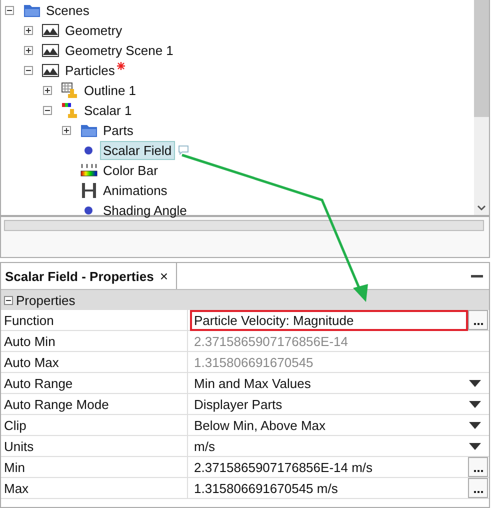  What do you see at coordinates (130, 170) in the screenshot?
I see `tree-item: Color Bar` at bounding box center [130, 170].